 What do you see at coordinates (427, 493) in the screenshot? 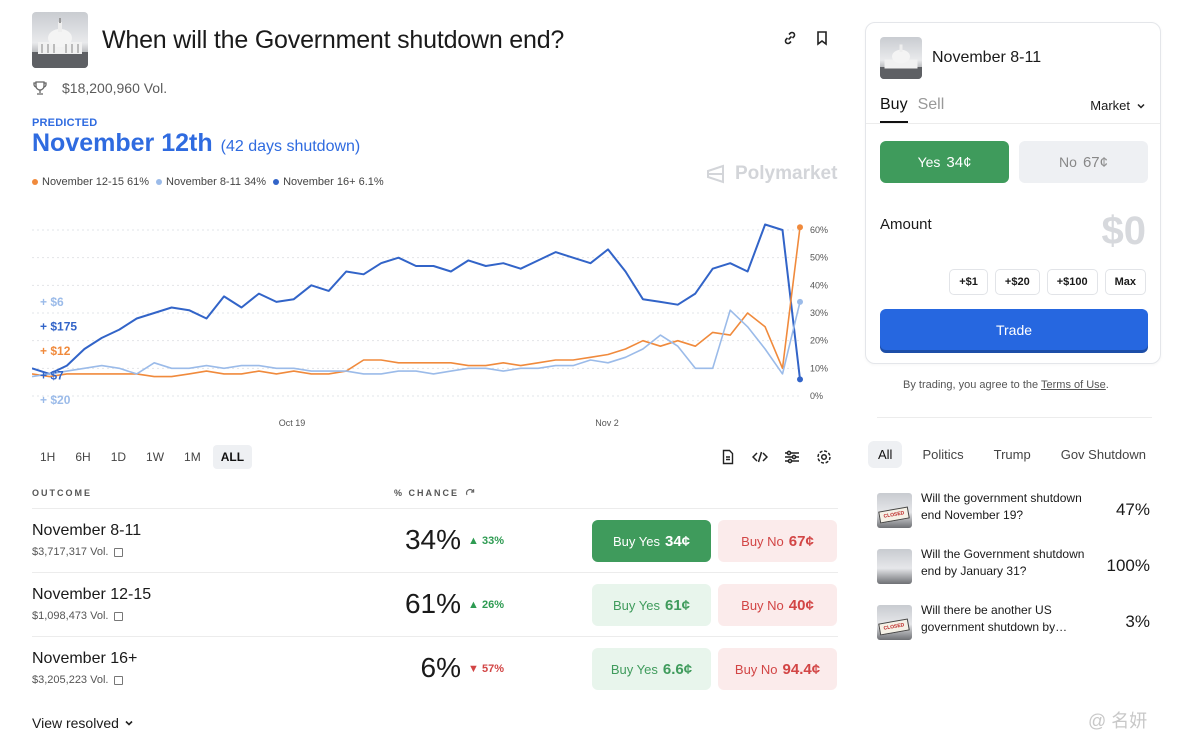
I see `chance-header-label: % CHANCE` at bounding box center [427, 493].